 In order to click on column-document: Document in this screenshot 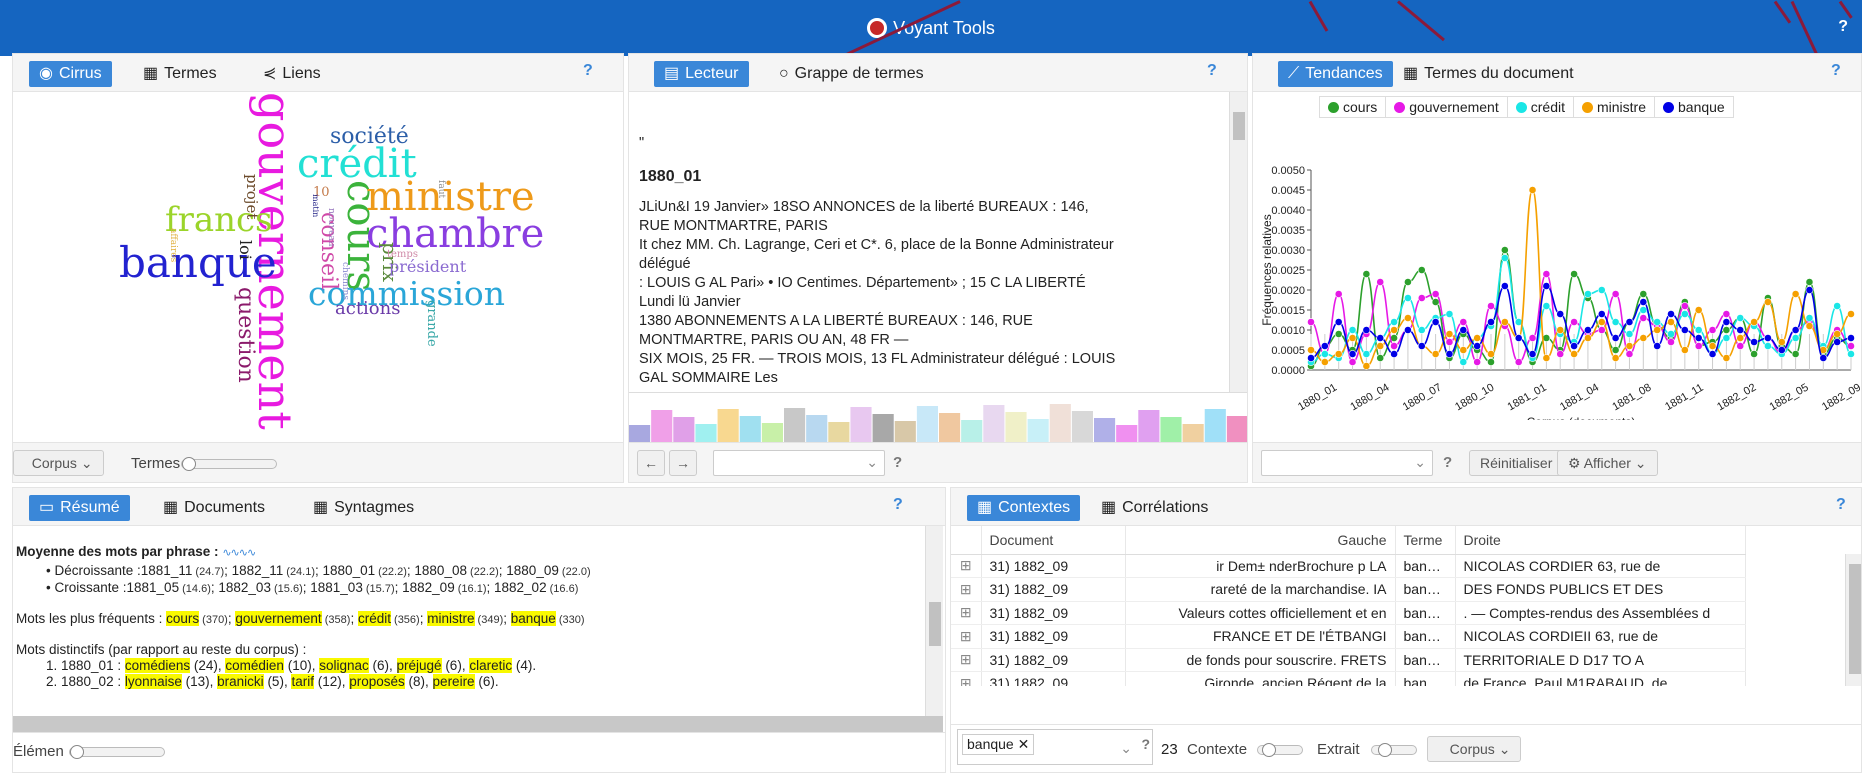, I will do `click(1053, 540)`.